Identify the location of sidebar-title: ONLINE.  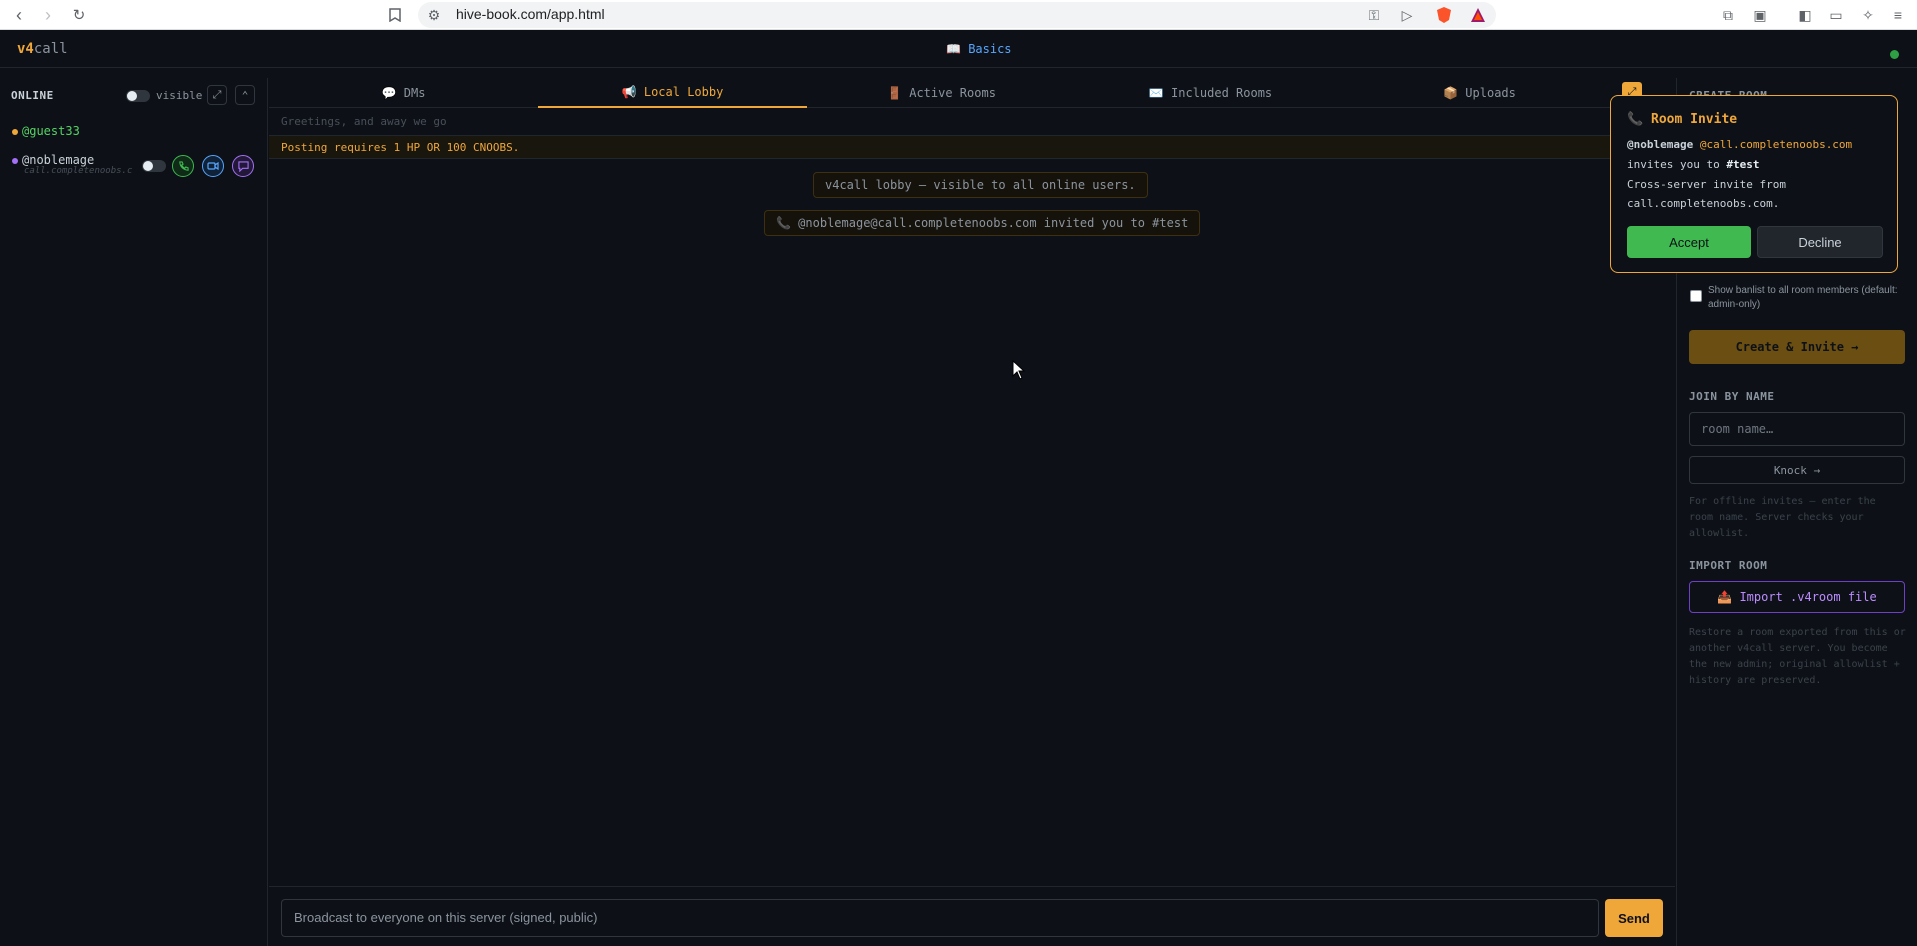
(32, 95).